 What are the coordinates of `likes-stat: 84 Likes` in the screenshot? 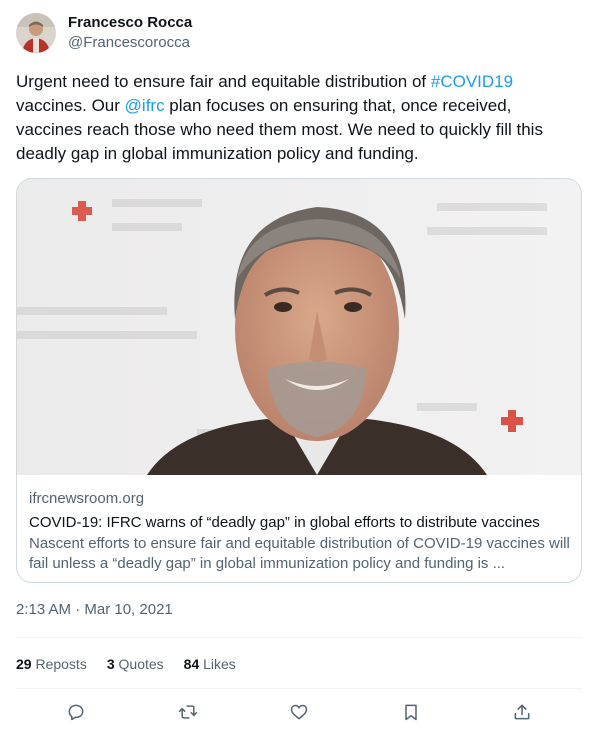 It's located at (210, 664).